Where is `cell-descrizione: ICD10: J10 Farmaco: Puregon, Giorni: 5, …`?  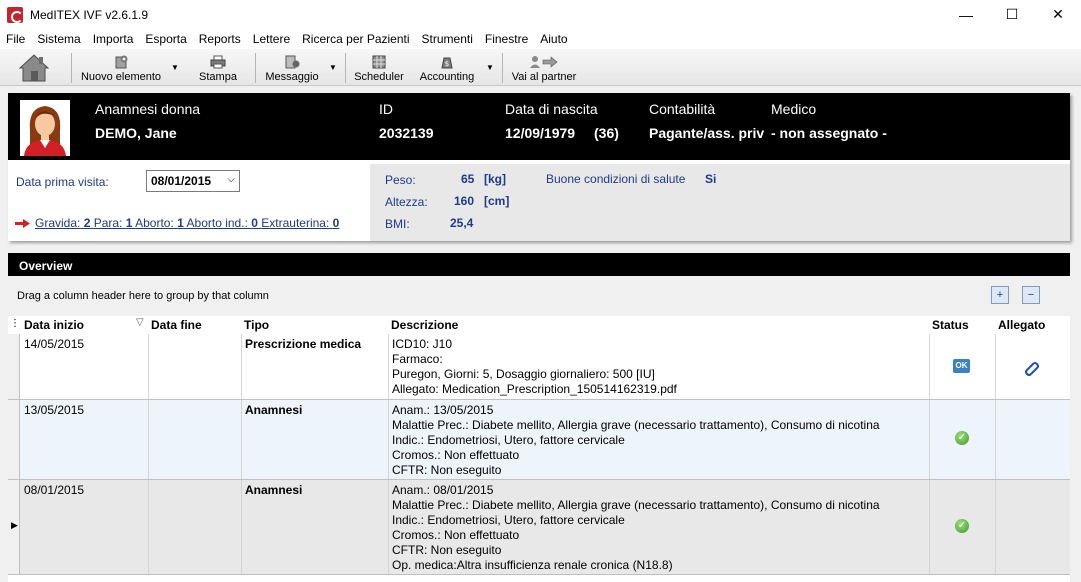 cell-descrizione: ICD10: J10 Farmaco: Puregon, Giorni: 5, … is located at coordinates (658, 366).